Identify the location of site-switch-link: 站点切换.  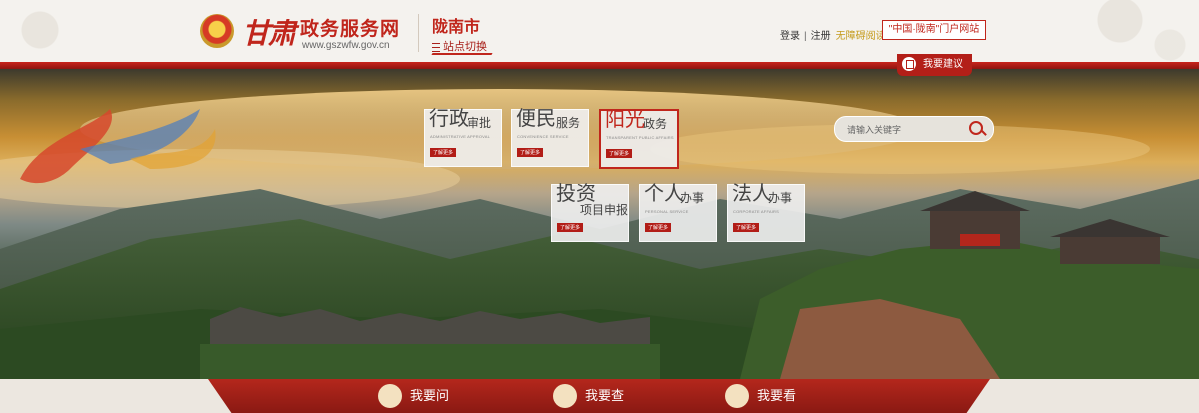
(459, 46).